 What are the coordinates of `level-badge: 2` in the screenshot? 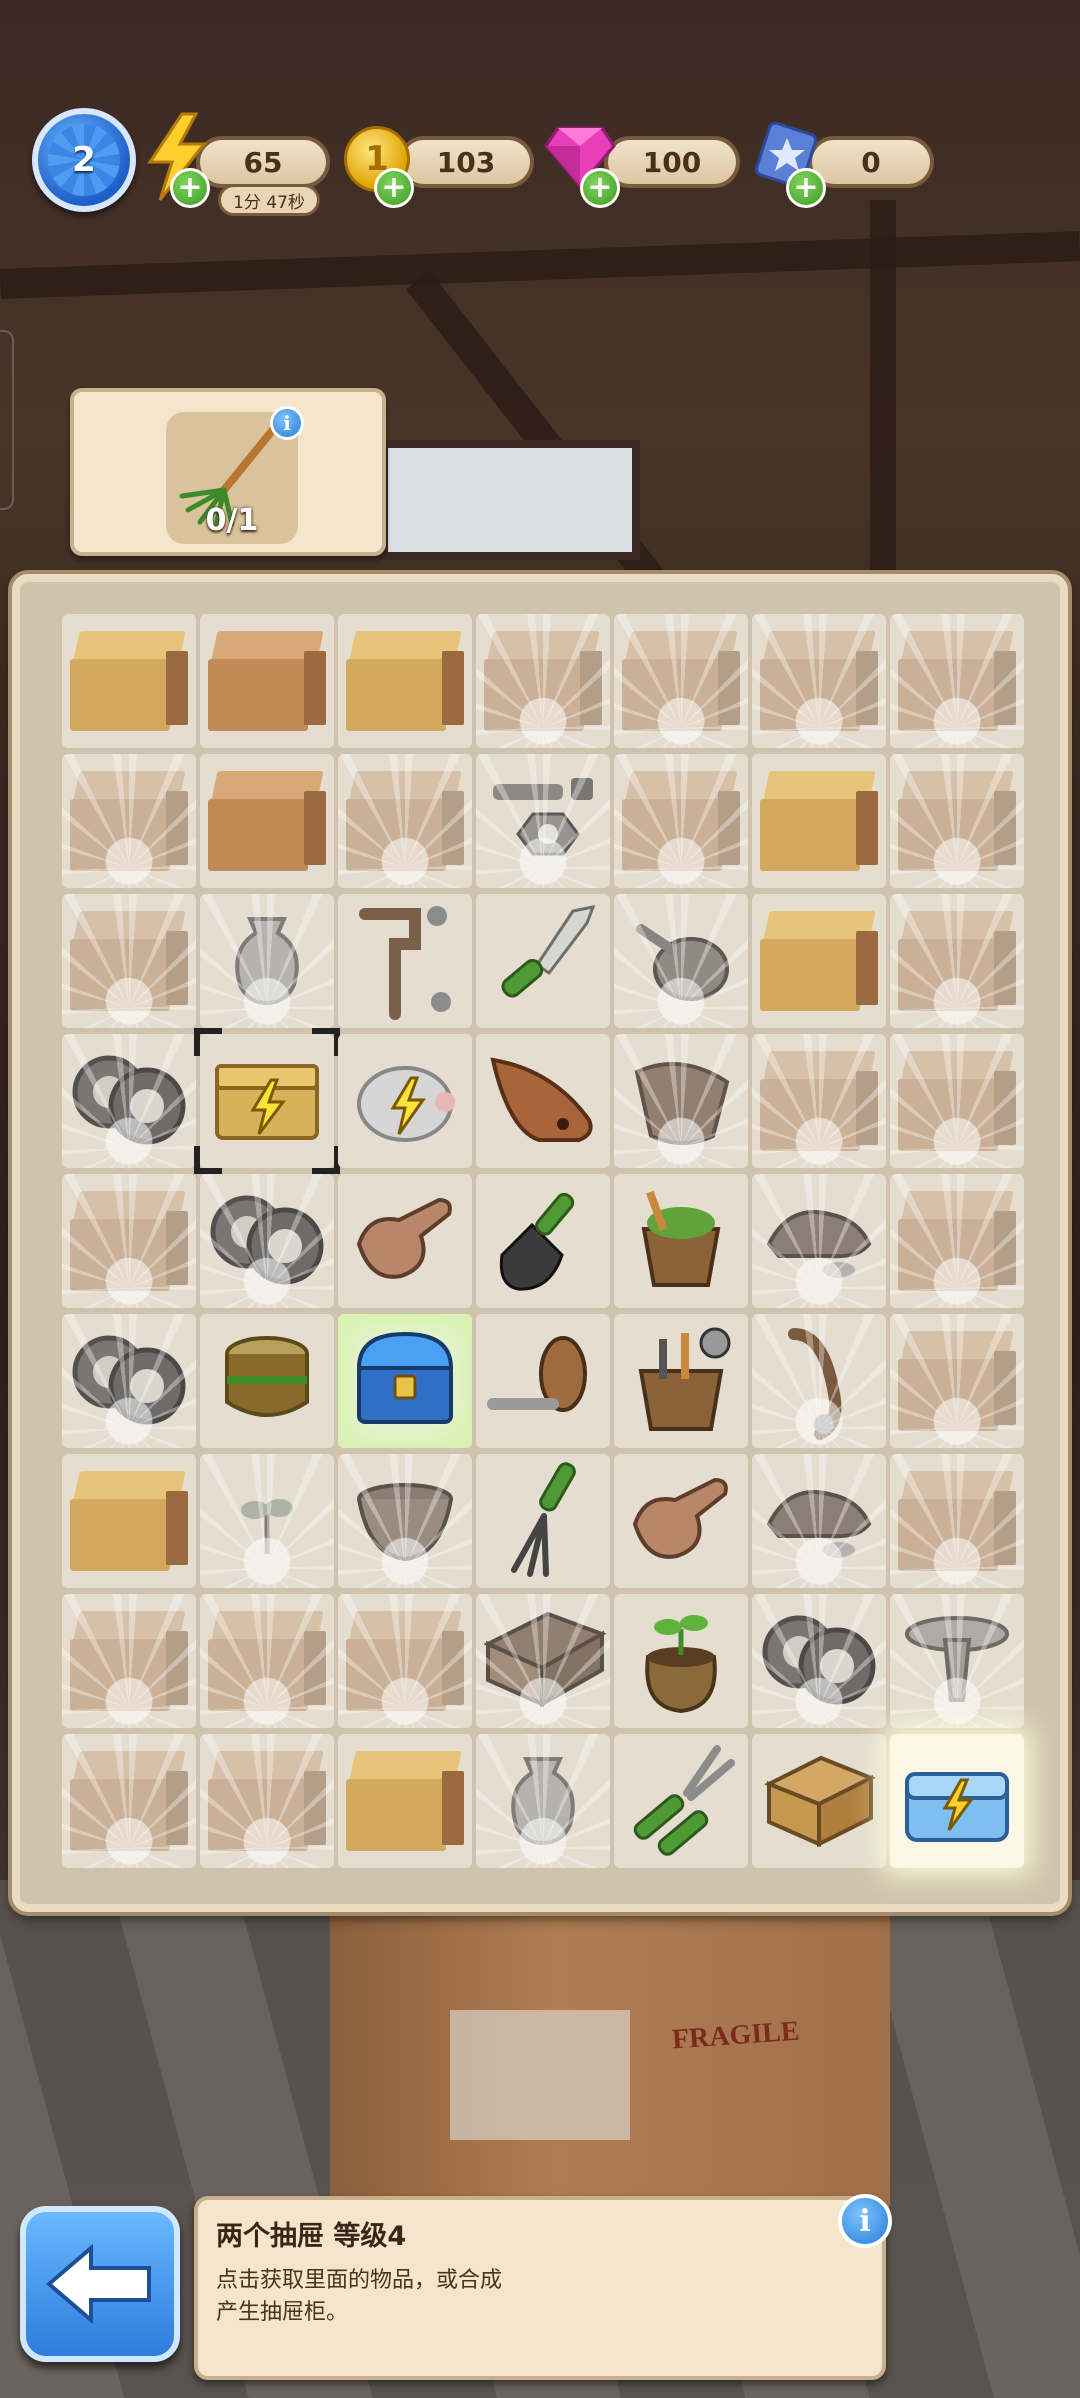 It's located at (84, 160).